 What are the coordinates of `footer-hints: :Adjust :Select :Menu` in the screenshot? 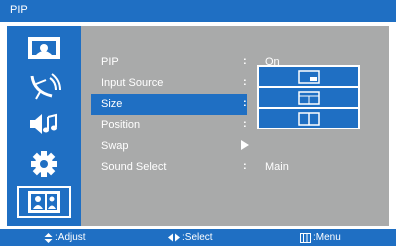 It's located at (198, 237).